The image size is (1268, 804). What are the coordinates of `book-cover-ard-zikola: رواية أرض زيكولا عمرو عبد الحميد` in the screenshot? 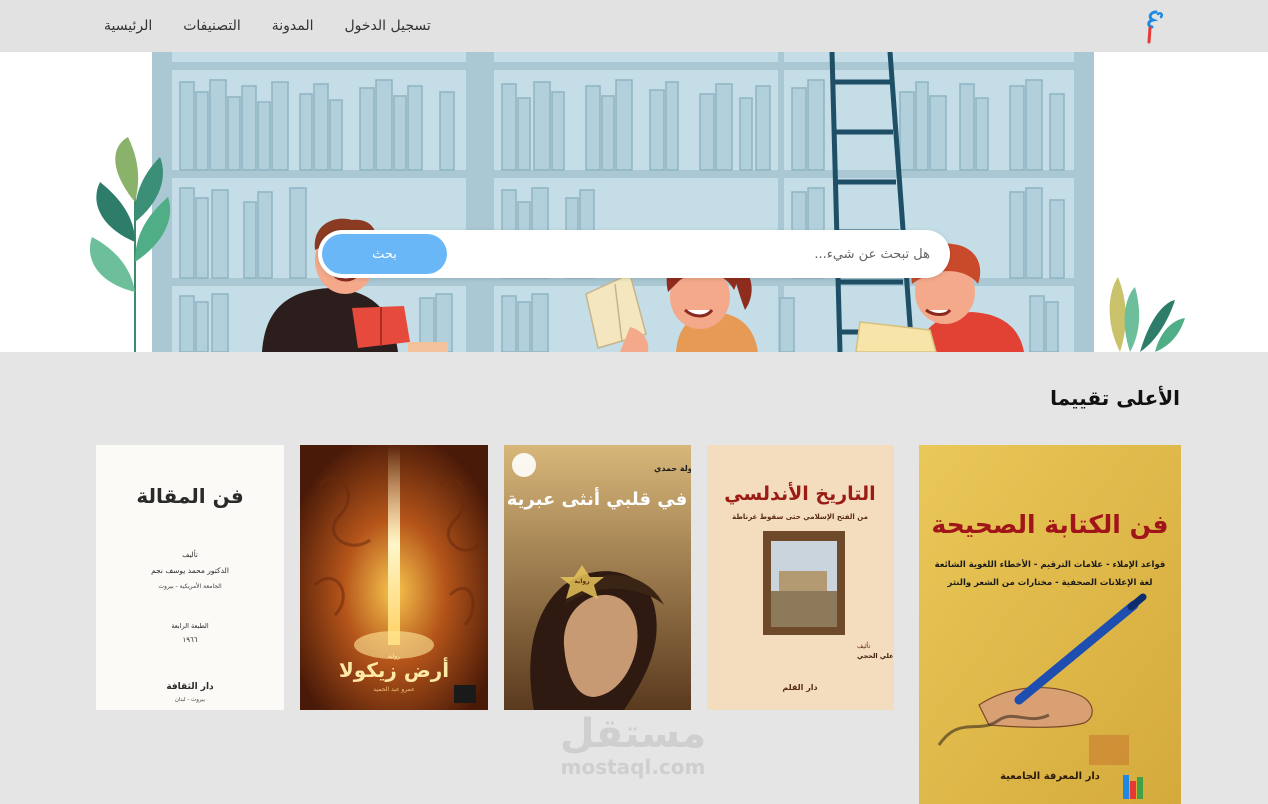 It's located at (394, 577).